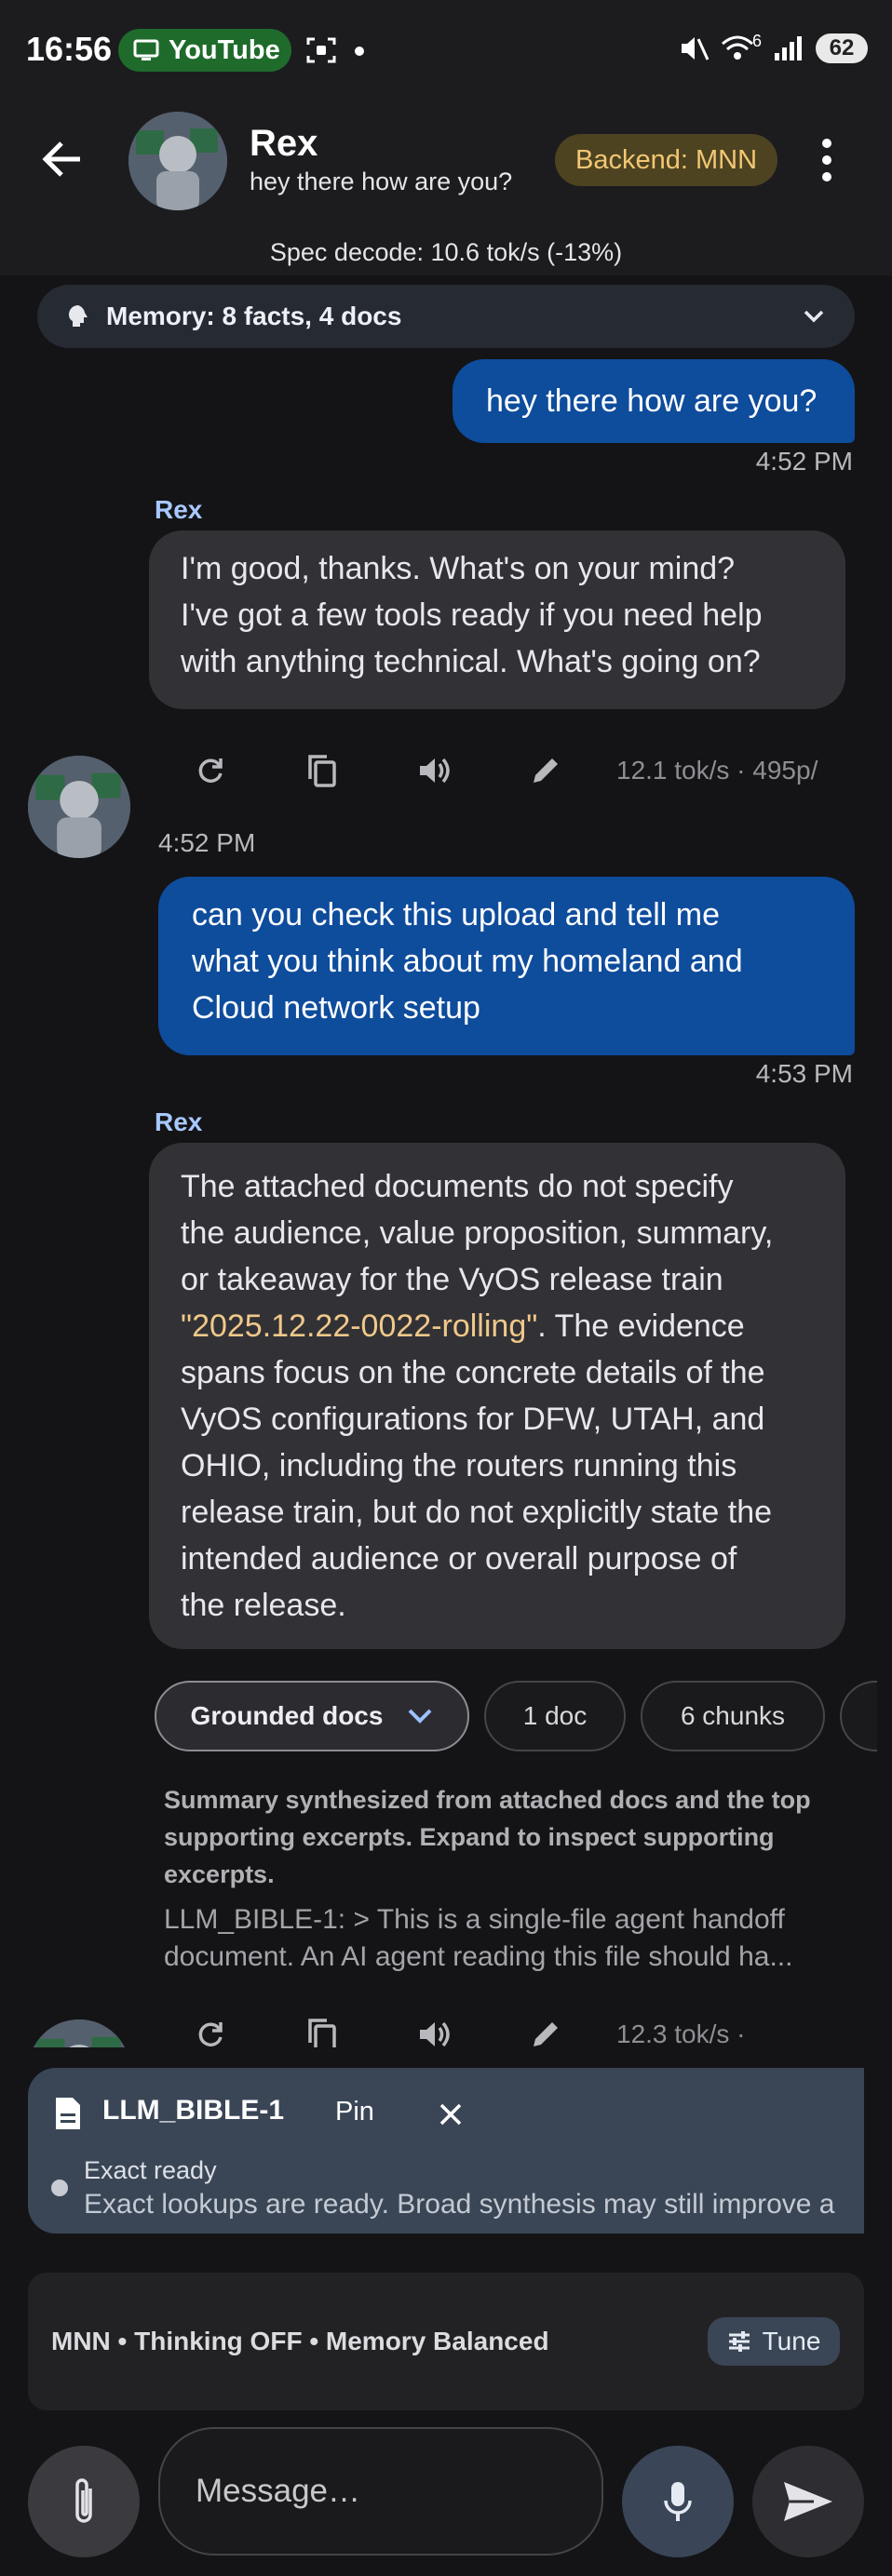 The height and width of the screenshot is (2576, 892). What do you see at coordinates (219, 1874) in the screenshot?
I see `note-line: excerpts.` at bounding box center [219, 1874].